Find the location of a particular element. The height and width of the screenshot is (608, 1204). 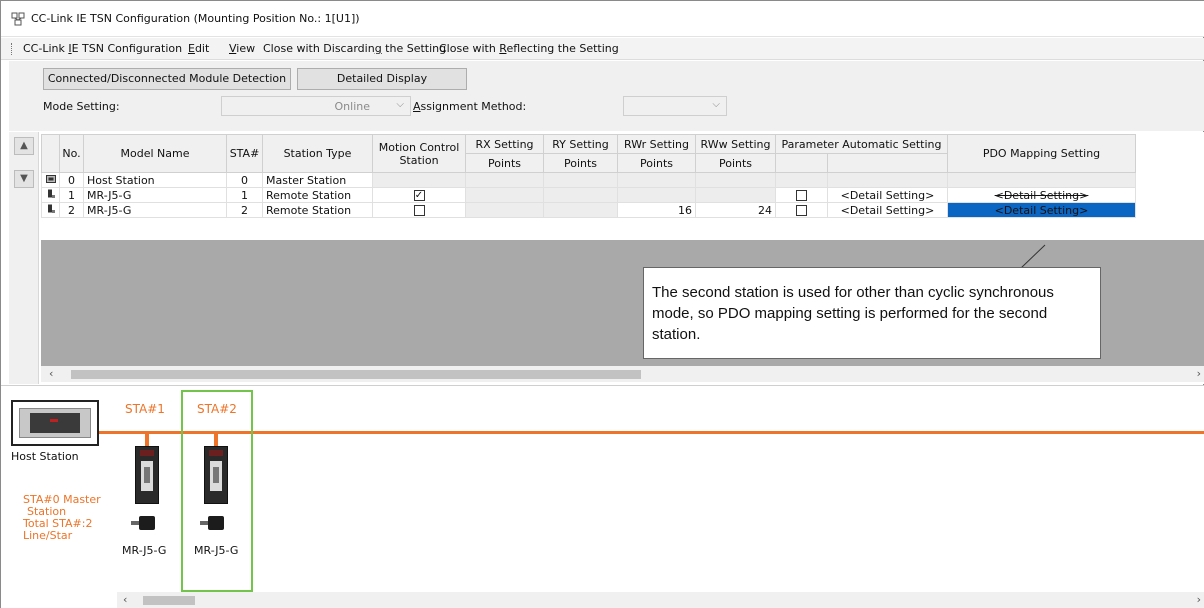

callout-pointer is located at coordinates (1033, 256).